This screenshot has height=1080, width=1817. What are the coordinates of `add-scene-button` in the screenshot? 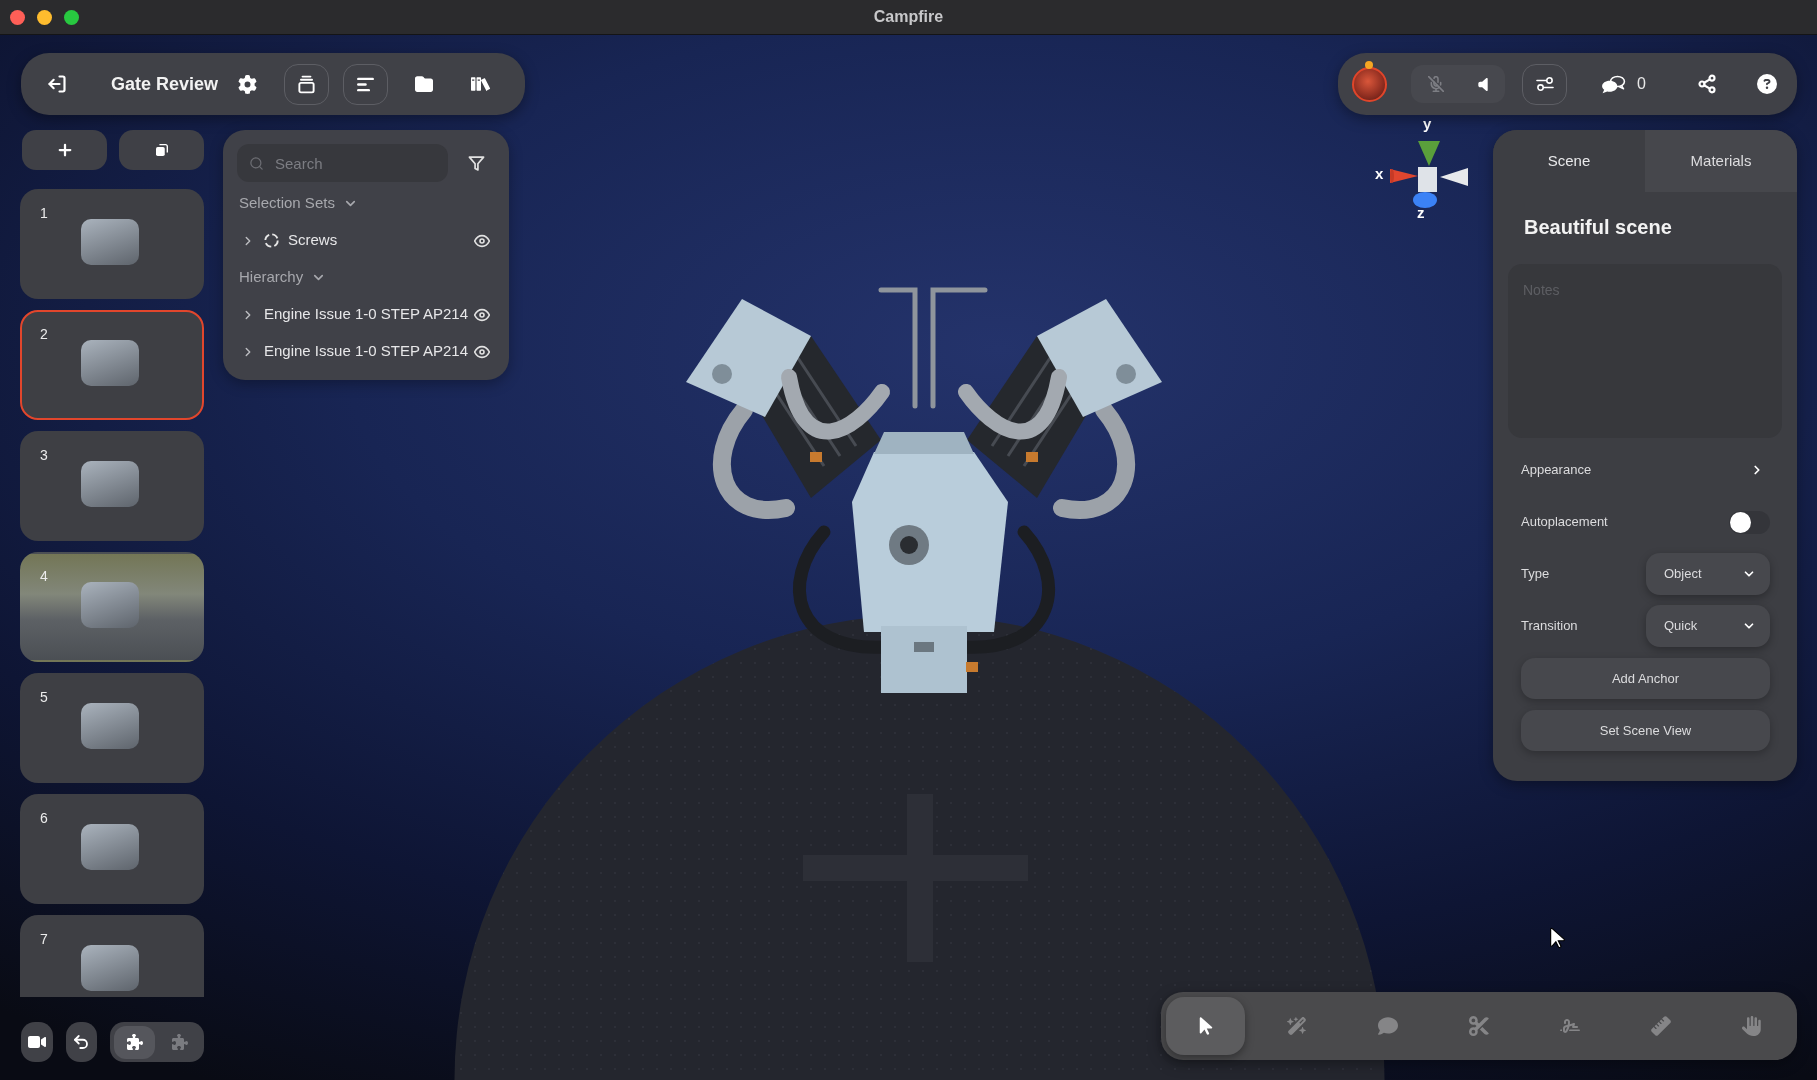 It's located at (64, 150).